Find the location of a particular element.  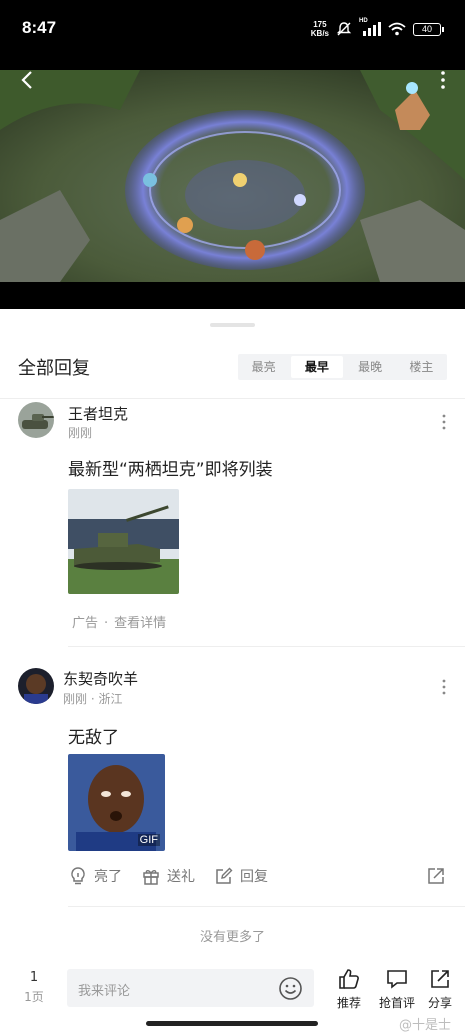

tab-brightest: 最亮 is located at coordinates (263, 367).